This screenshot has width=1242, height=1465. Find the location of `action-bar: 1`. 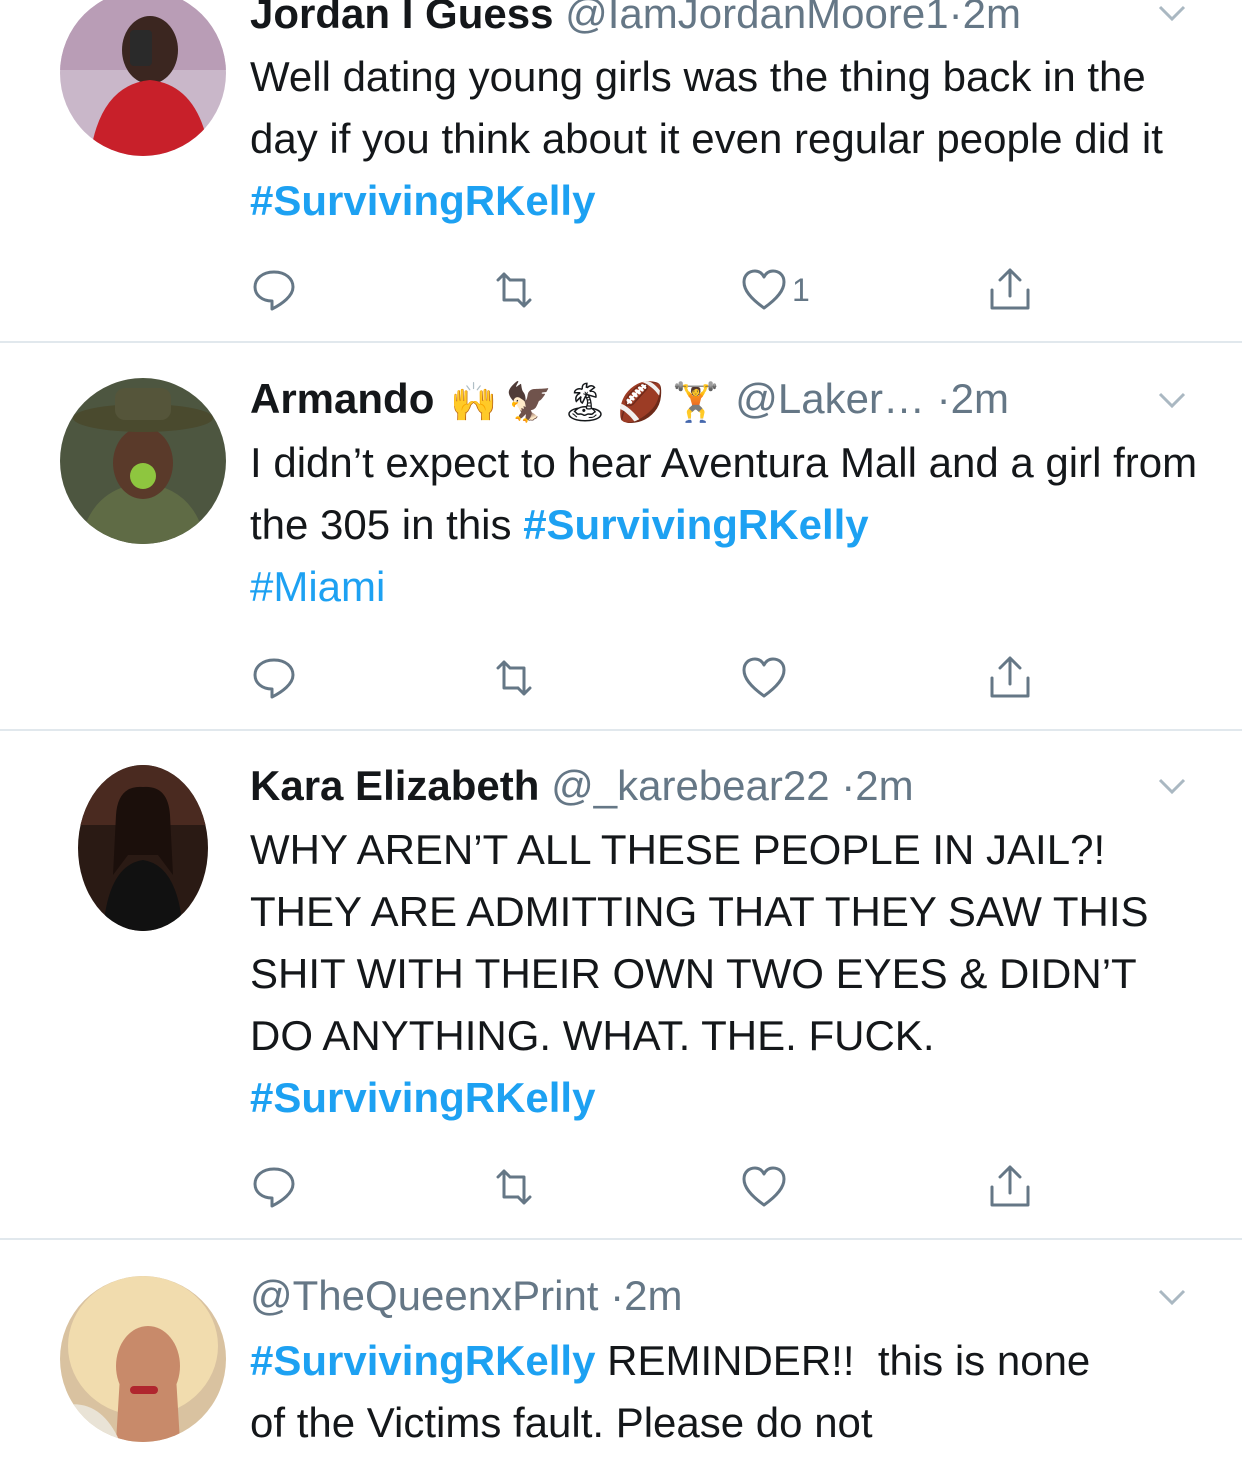

action-bar: 1 is located at coordinates (650, 290).